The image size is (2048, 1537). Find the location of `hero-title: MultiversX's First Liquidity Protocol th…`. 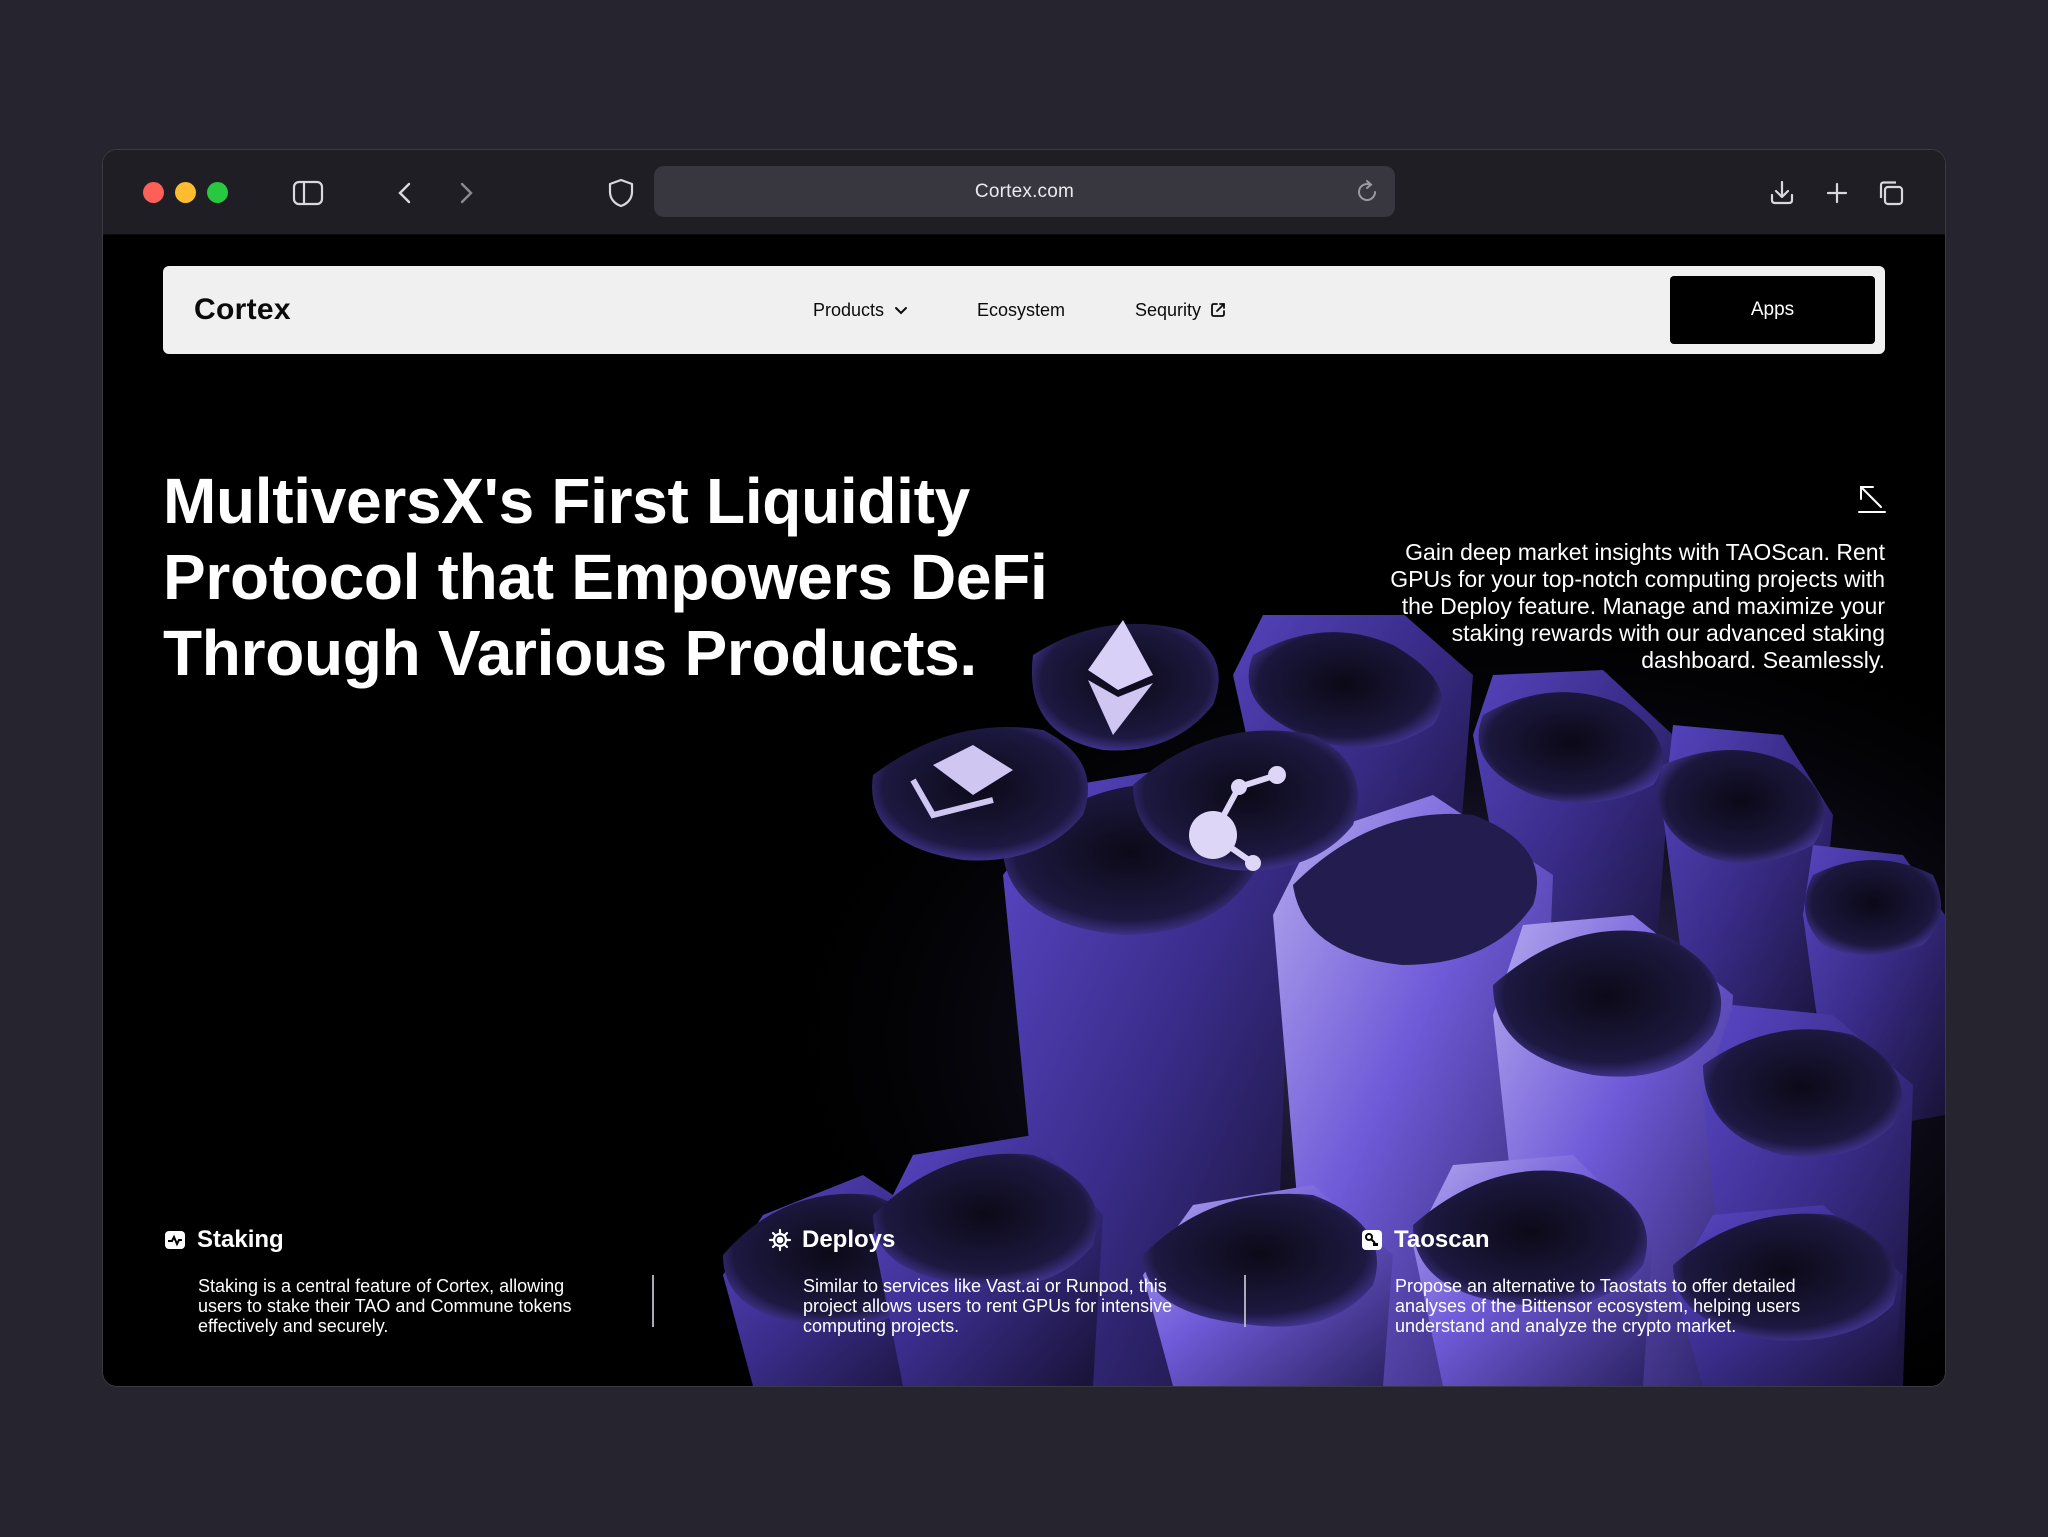

hero-title: MultiversX's First Liquidity Protocol th… is located at coordinates (613, 577).